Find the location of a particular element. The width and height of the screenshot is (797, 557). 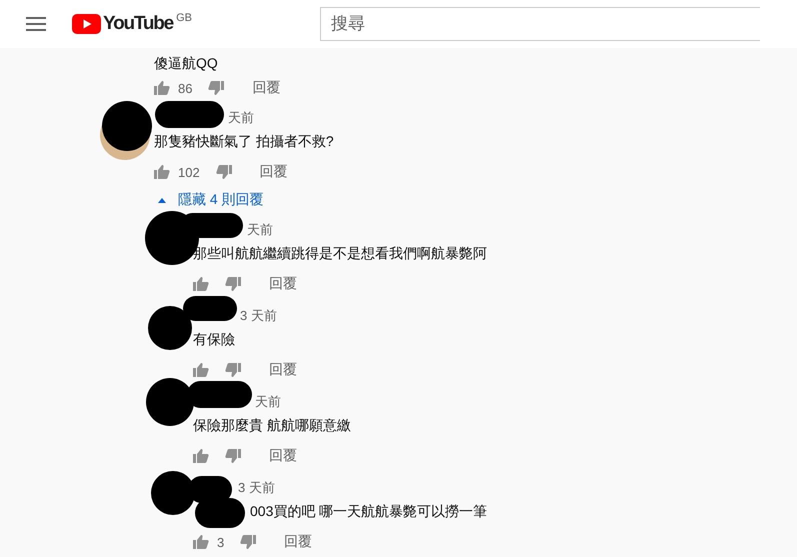

region-label: GB is located at coordinates (184, 18).